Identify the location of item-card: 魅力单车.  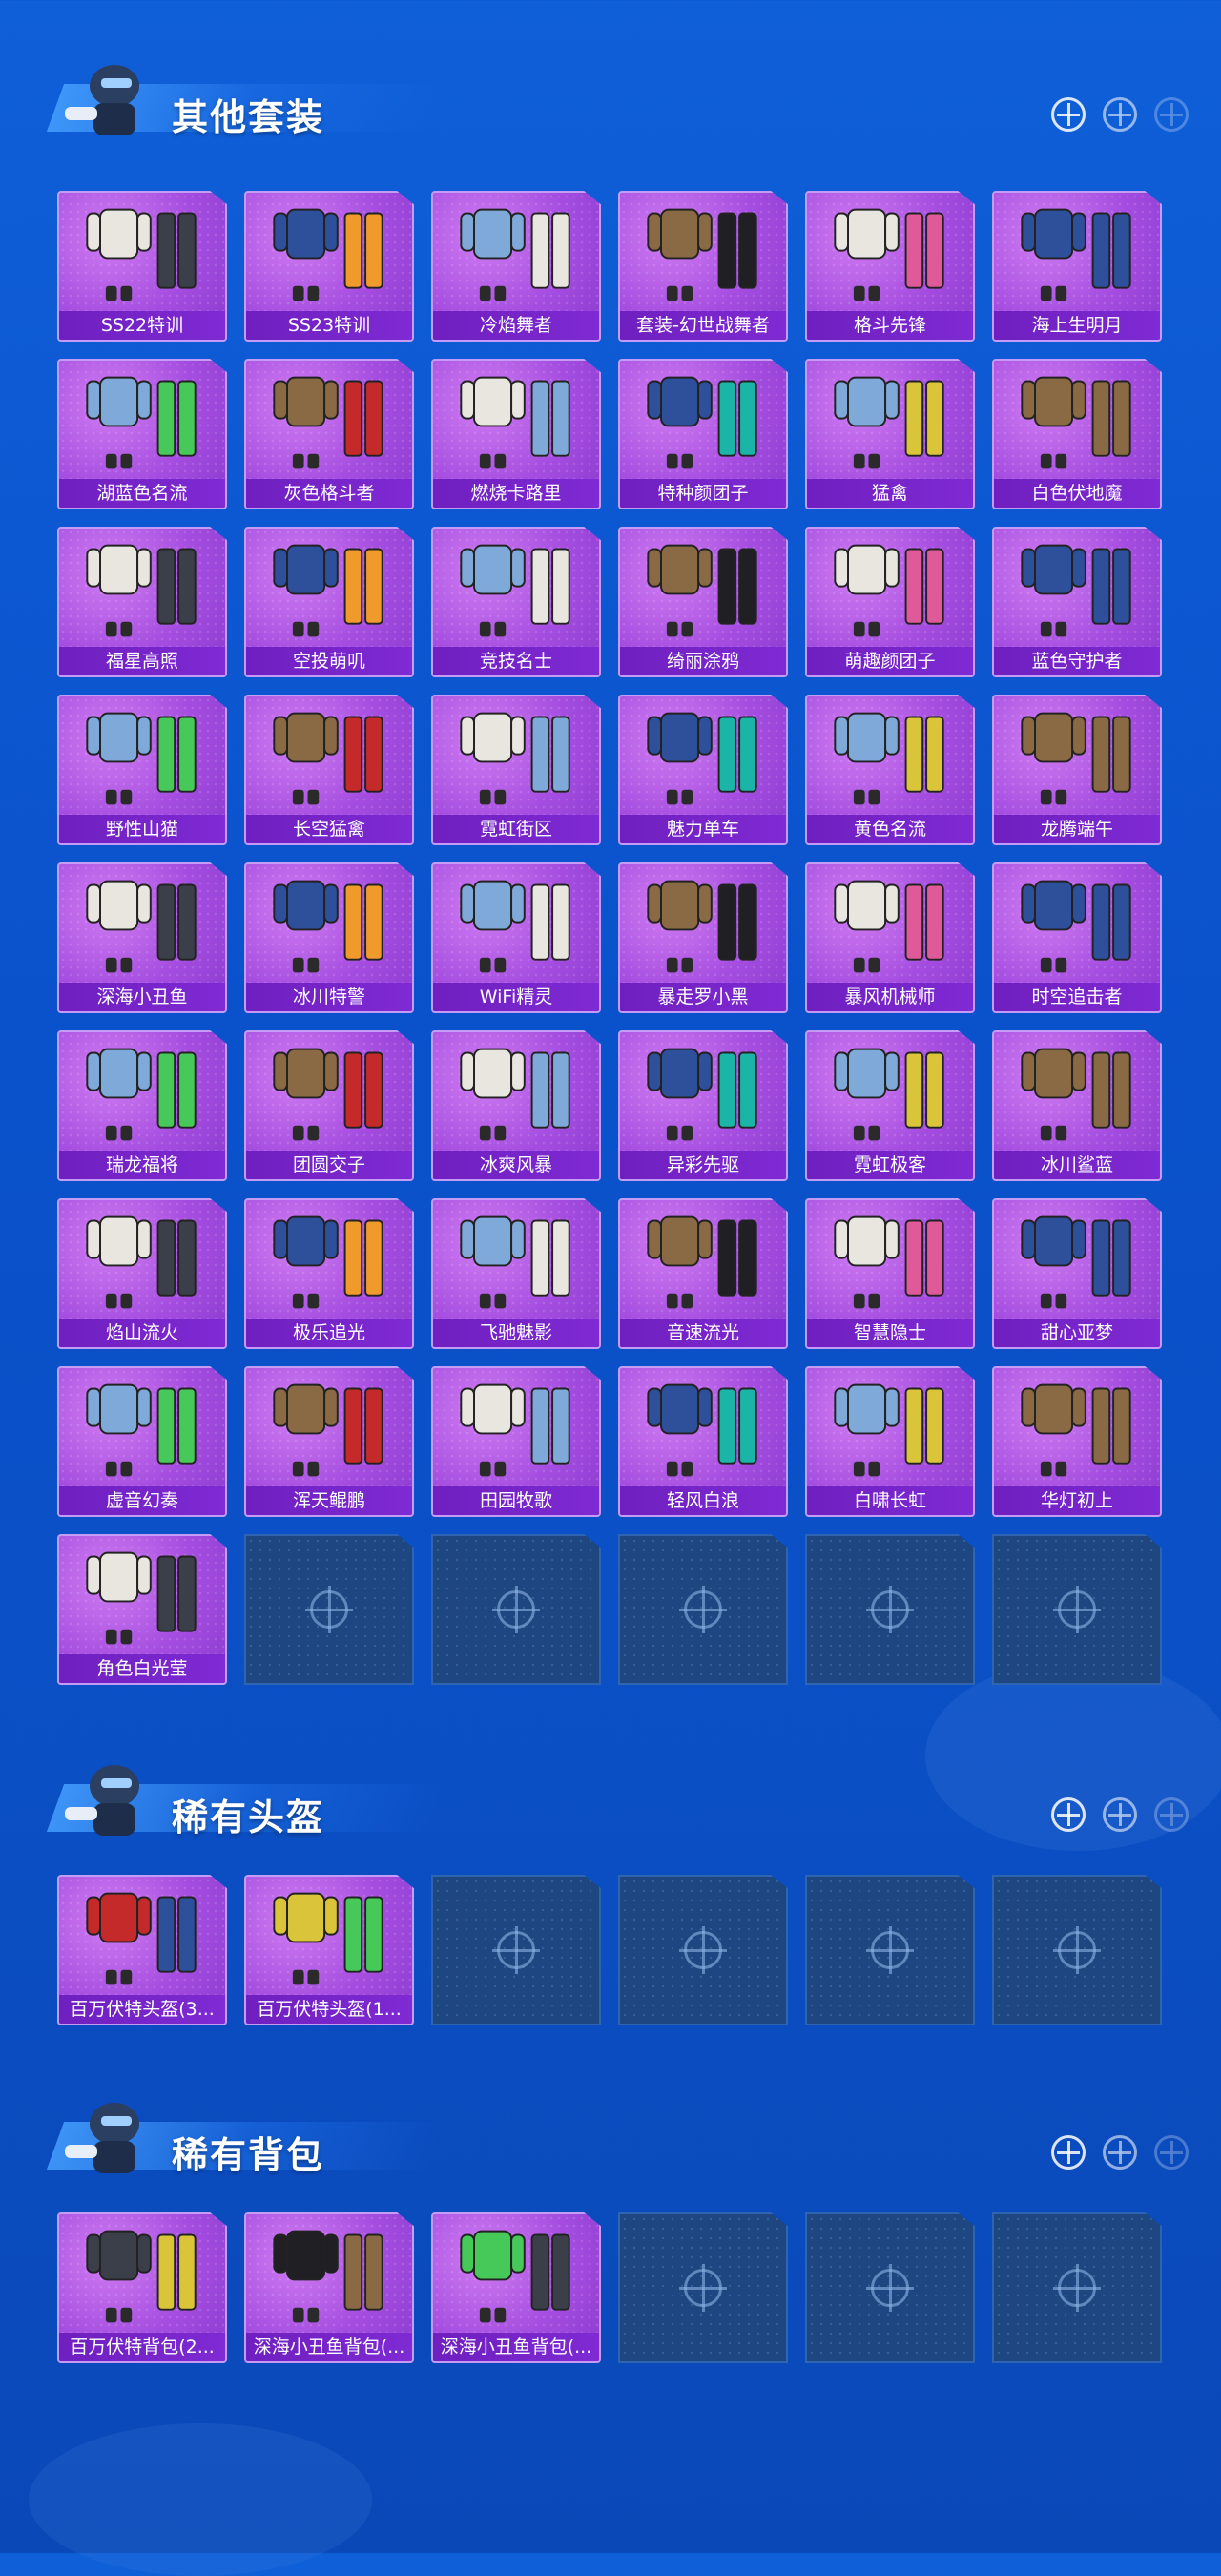
(703, 770).